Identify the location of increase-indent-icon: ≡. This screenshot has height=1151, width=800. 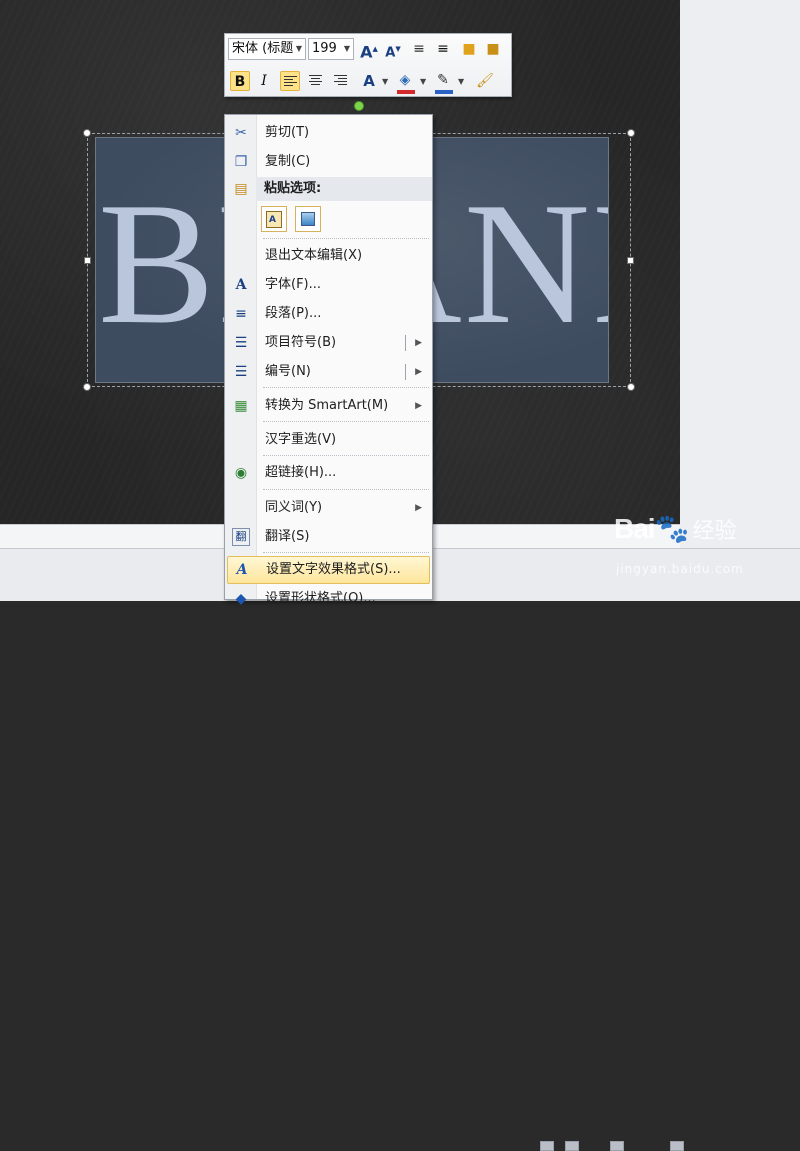
(443, 49).